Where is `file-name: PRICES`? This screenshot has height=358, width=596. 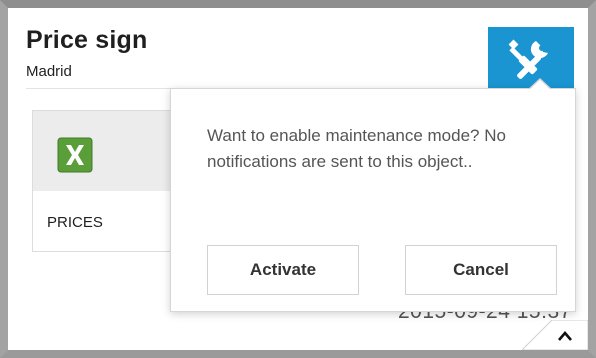
file-name: PRICES is located at coordinates (75, 222).